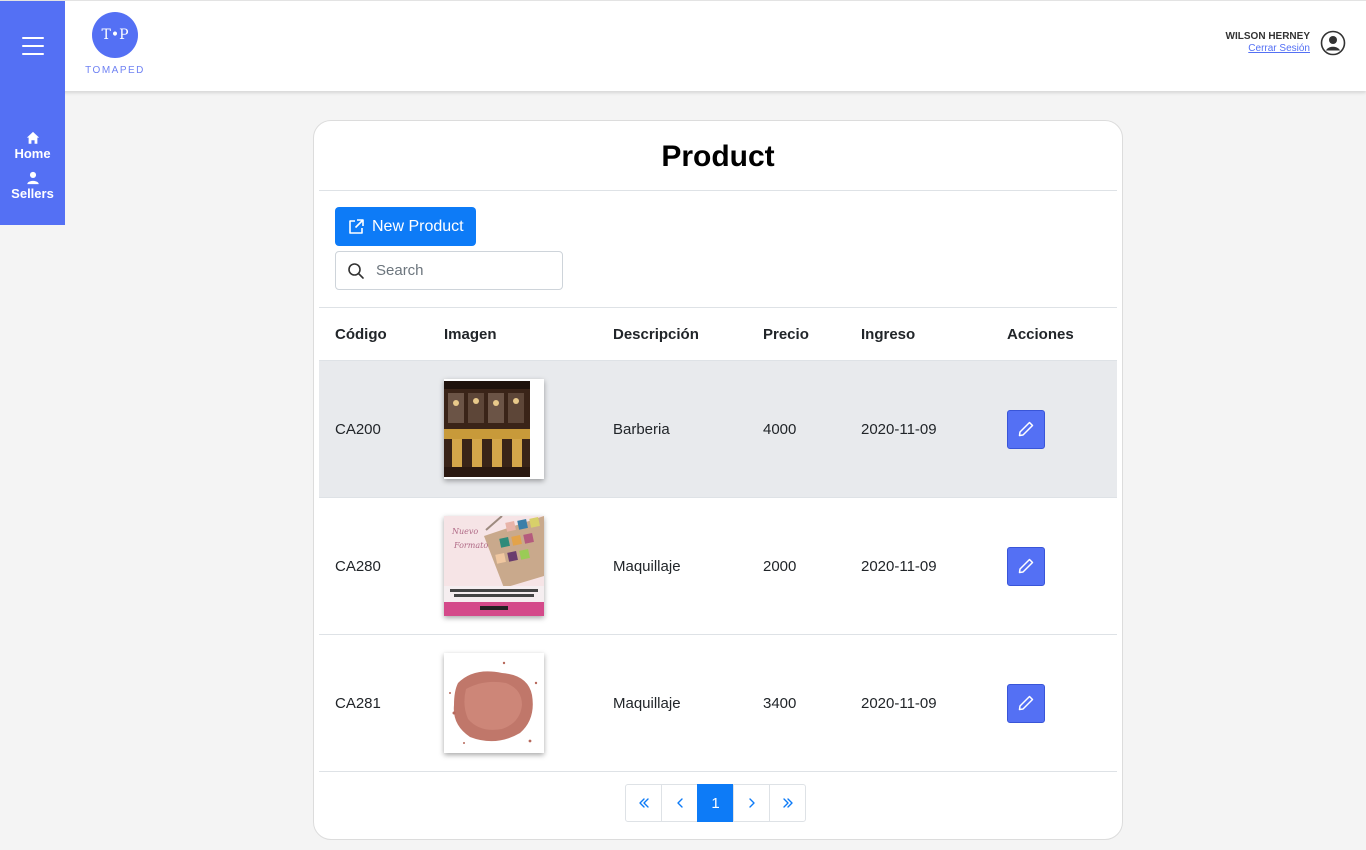  I want to click on user-area: WILSON HERNEY Cerrar Sesión, so click(1286, 43).